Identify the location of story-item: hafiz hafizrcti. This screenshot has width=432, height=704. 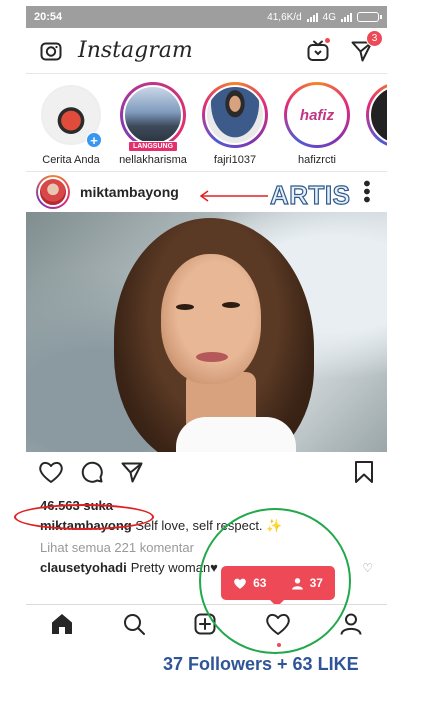
(317, 126).